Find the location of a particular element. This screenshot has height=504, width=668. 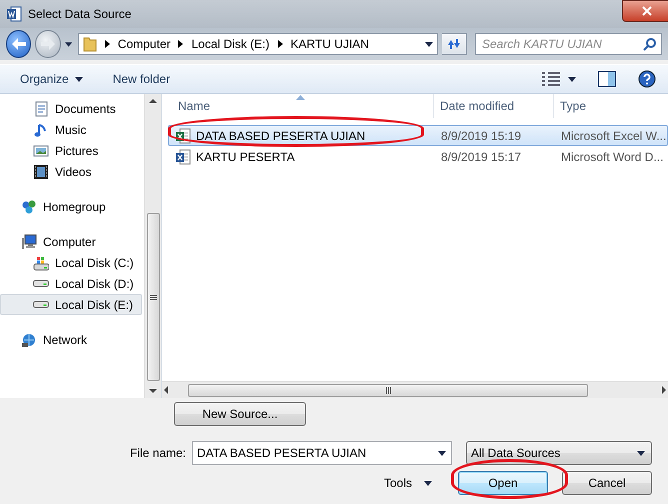

homegroup-icon is located at coordinates (29, 206).